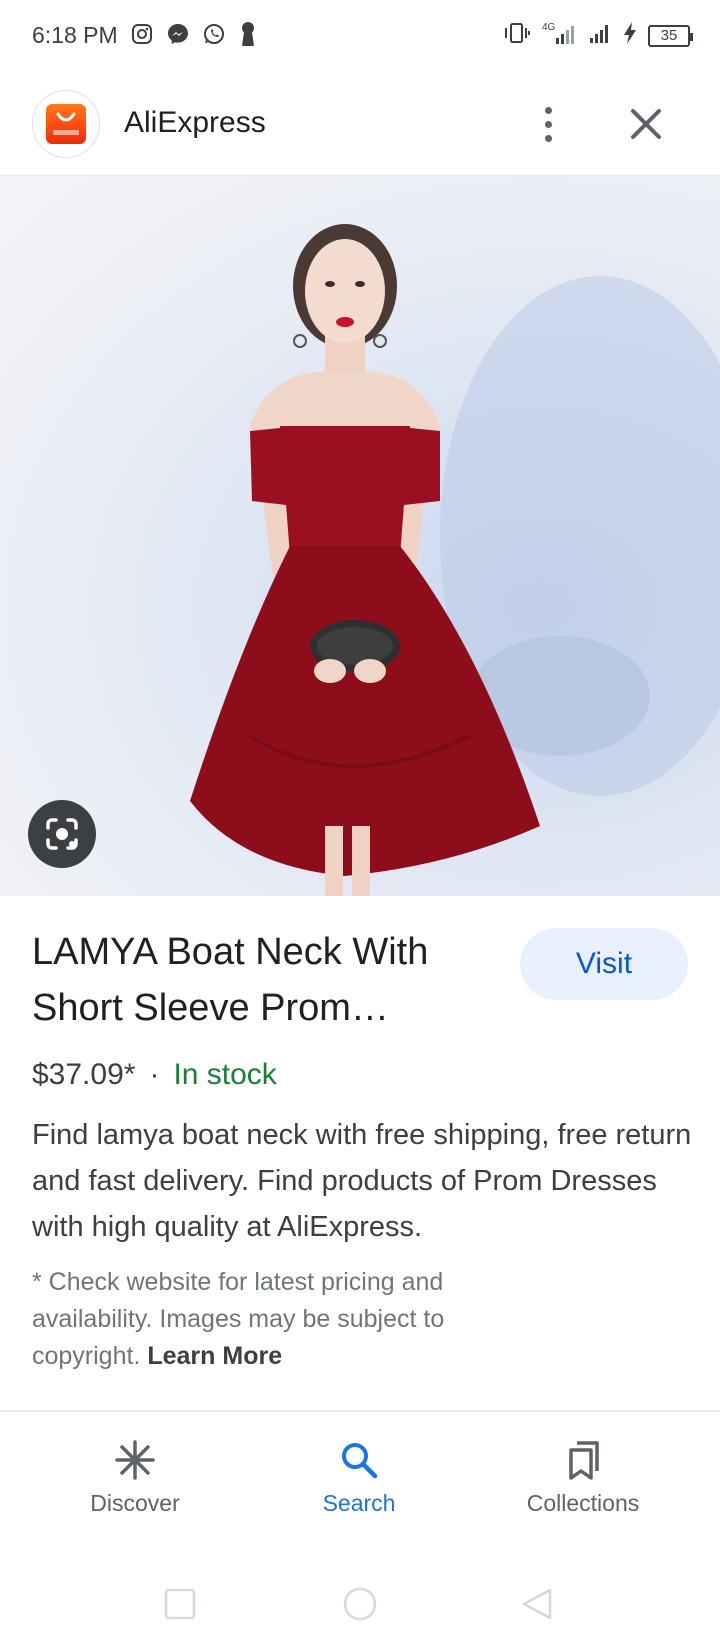 Image resolution: width=720 pixels, height=1640 pixels. I want to click on nav-collections-label: Collections, so click(583, 1503).